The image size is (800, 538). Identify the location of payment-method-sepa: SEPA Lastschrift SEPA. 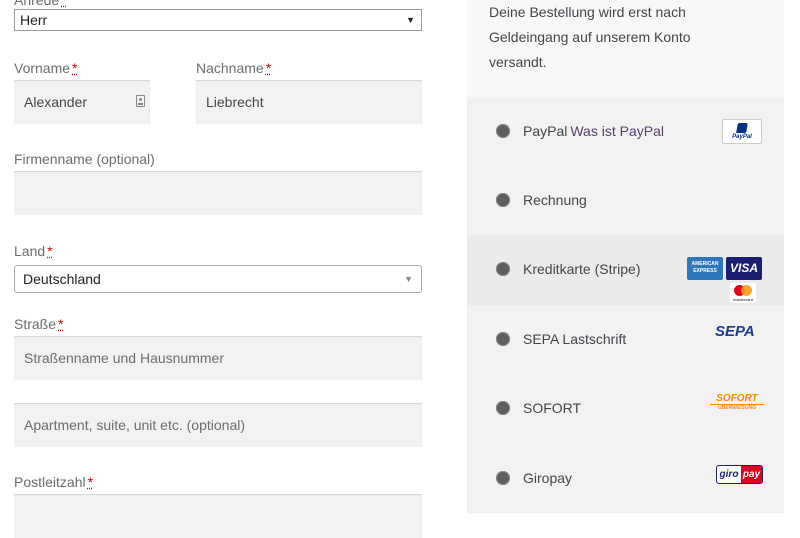
(625, 340).